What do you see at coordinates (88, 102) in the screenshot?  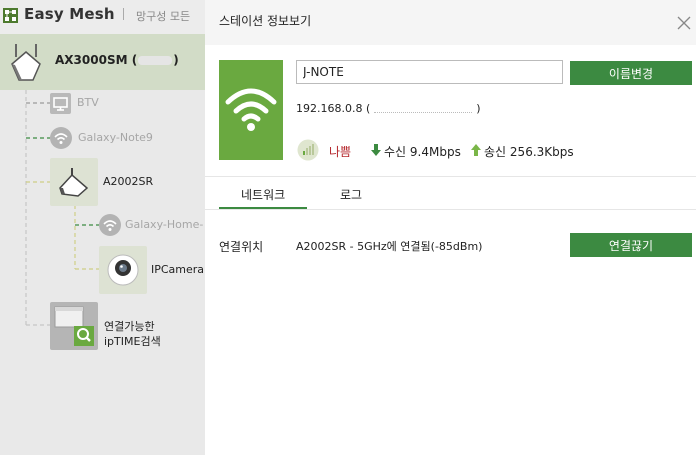 I see `node-btv-label: BTV` at bounding box center [88, 102].